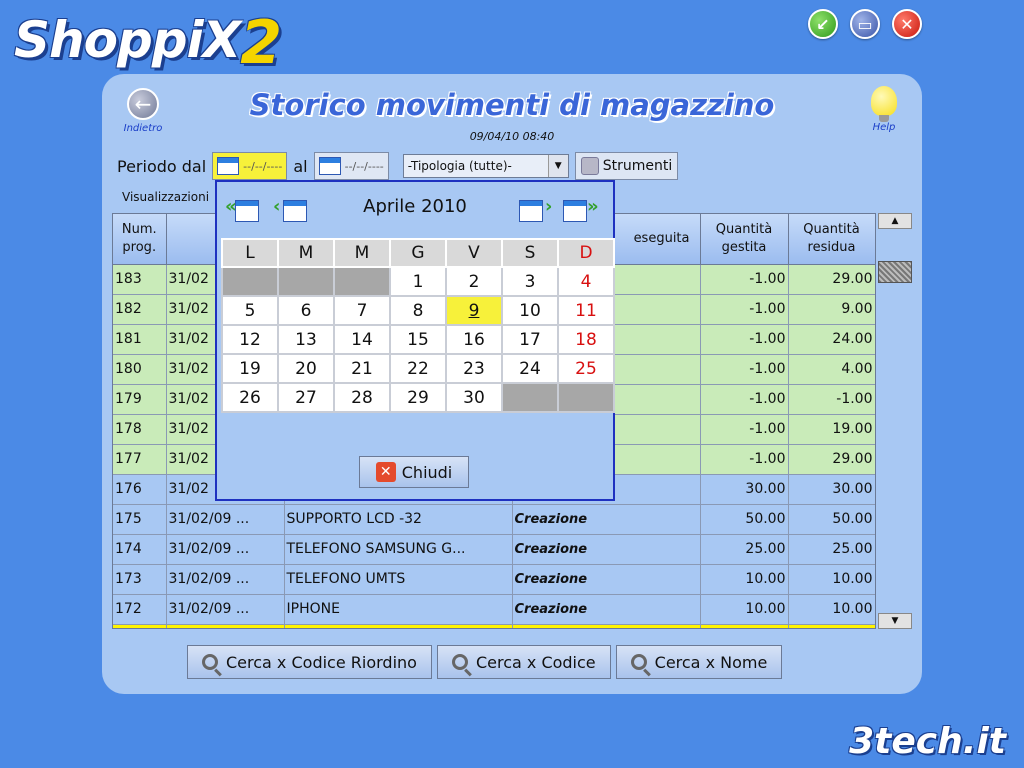 The width and height of the screenshot is (1024, 768). I want to click on close-calendar-label: Chiudi, so click(427, 472).